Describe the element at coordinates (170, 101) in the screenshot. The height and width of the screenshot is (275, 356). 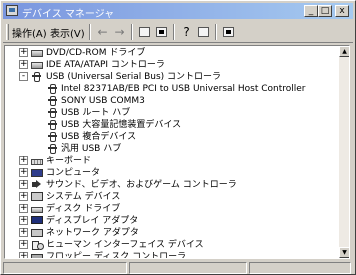
I see `tree-item-sony-usb-comm3: SONY USB COMM3` at that location.